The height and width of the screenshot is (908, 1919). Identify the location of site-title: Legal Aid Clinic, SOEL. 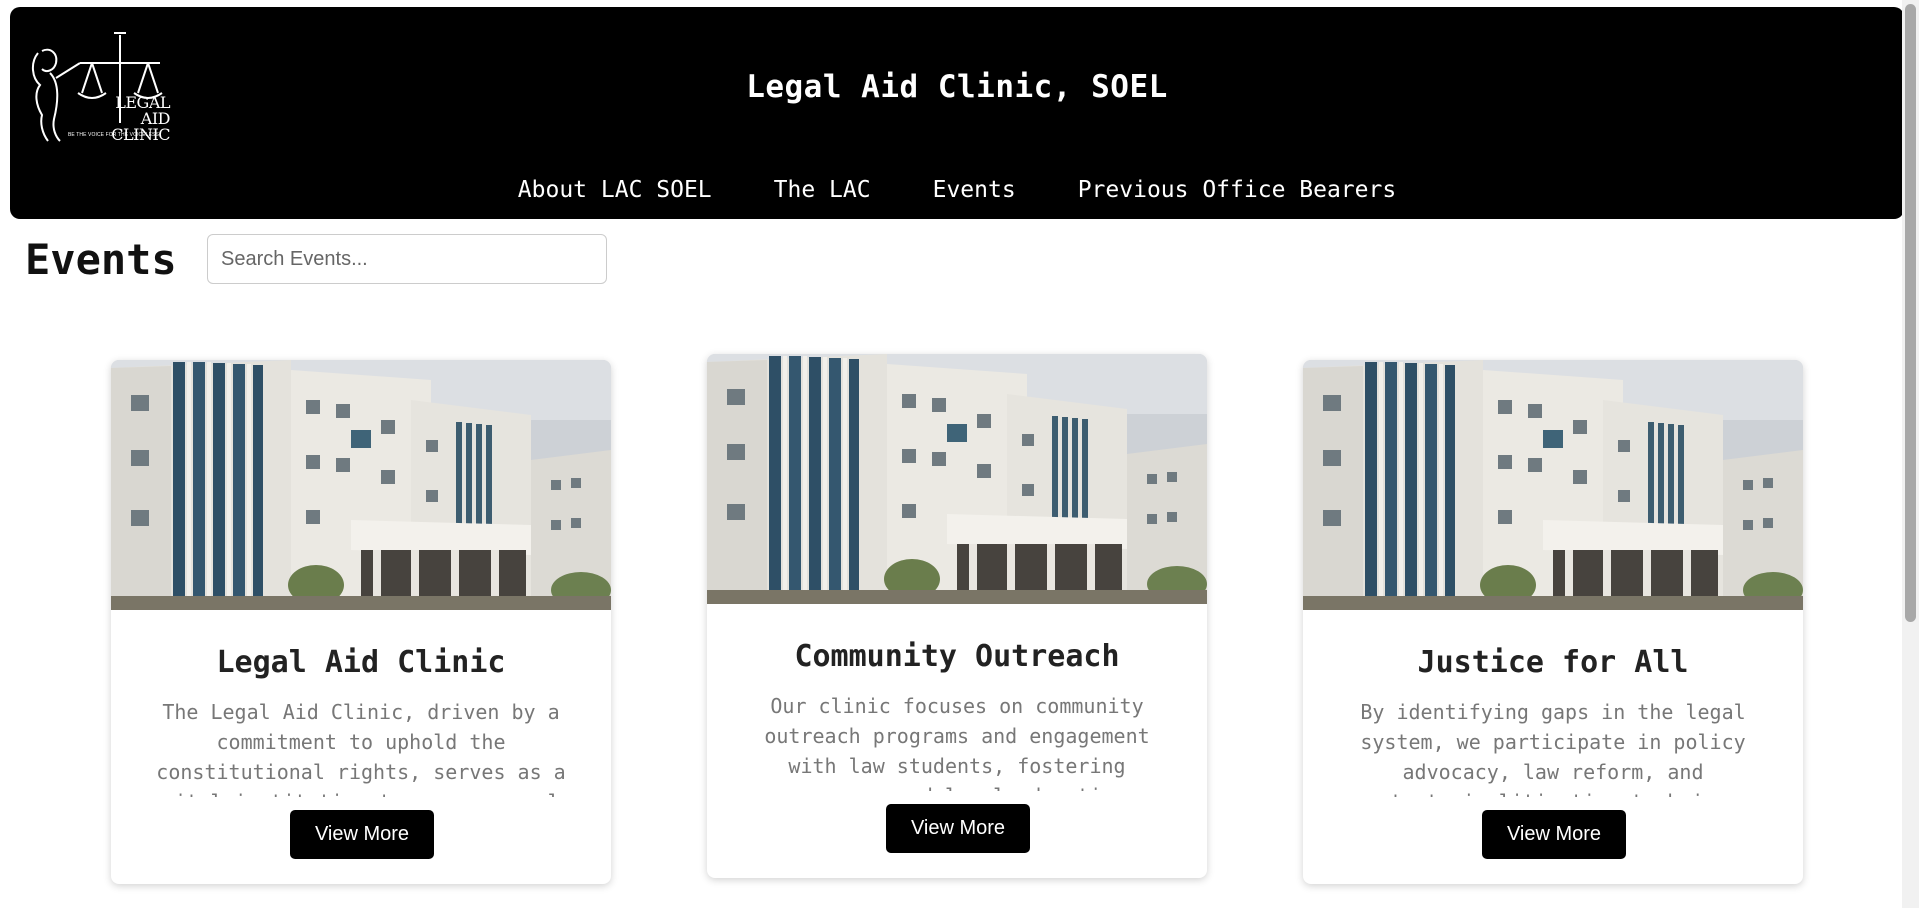
(957, 87).